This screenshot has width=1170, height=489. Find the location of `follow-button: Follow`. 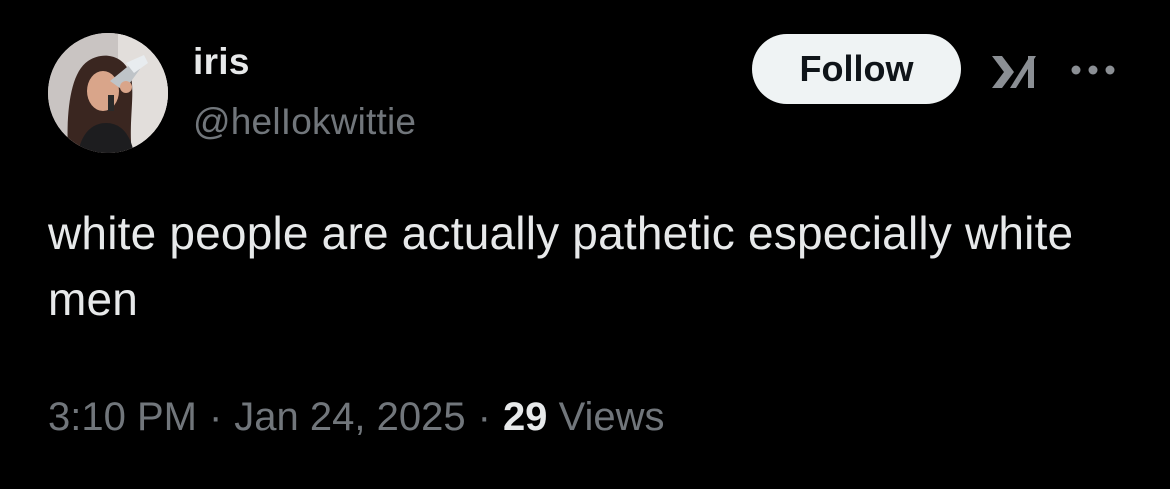

follow-button: Follow is located at coordinates (856, 69).